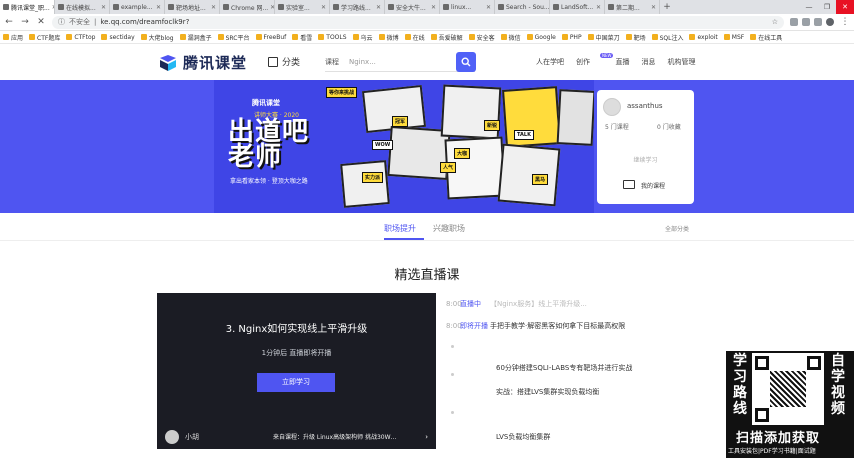  Describe the element at coordinates (270, 37) in the screenshot. I see `bookmark-item: FreeBuf` at that location.